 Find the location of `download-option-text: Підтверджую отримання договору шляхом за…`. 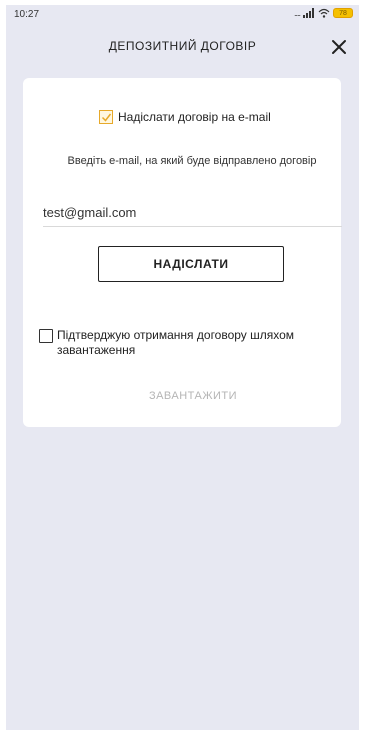

download-option-text: Підтверджую отримання договору шляхом за… is located at coordinates (176, 342).